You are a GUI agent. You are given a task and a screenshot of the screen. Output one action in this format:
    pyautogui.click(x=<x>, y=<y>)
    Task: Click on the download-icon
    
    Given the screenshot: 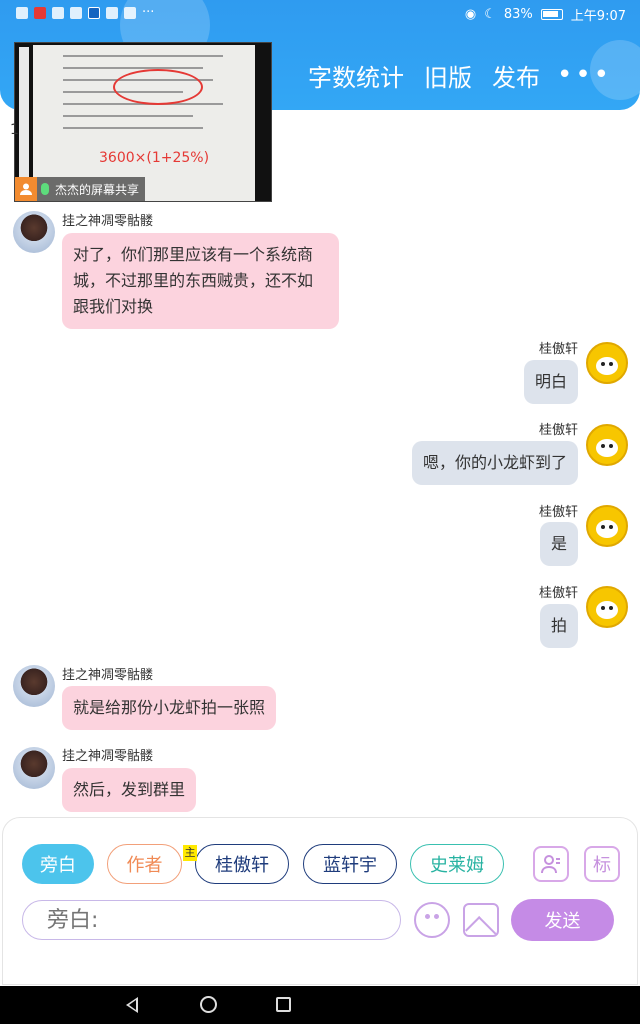 What is the action you would take?
    pyautogui.click(x=112, y=12)
    